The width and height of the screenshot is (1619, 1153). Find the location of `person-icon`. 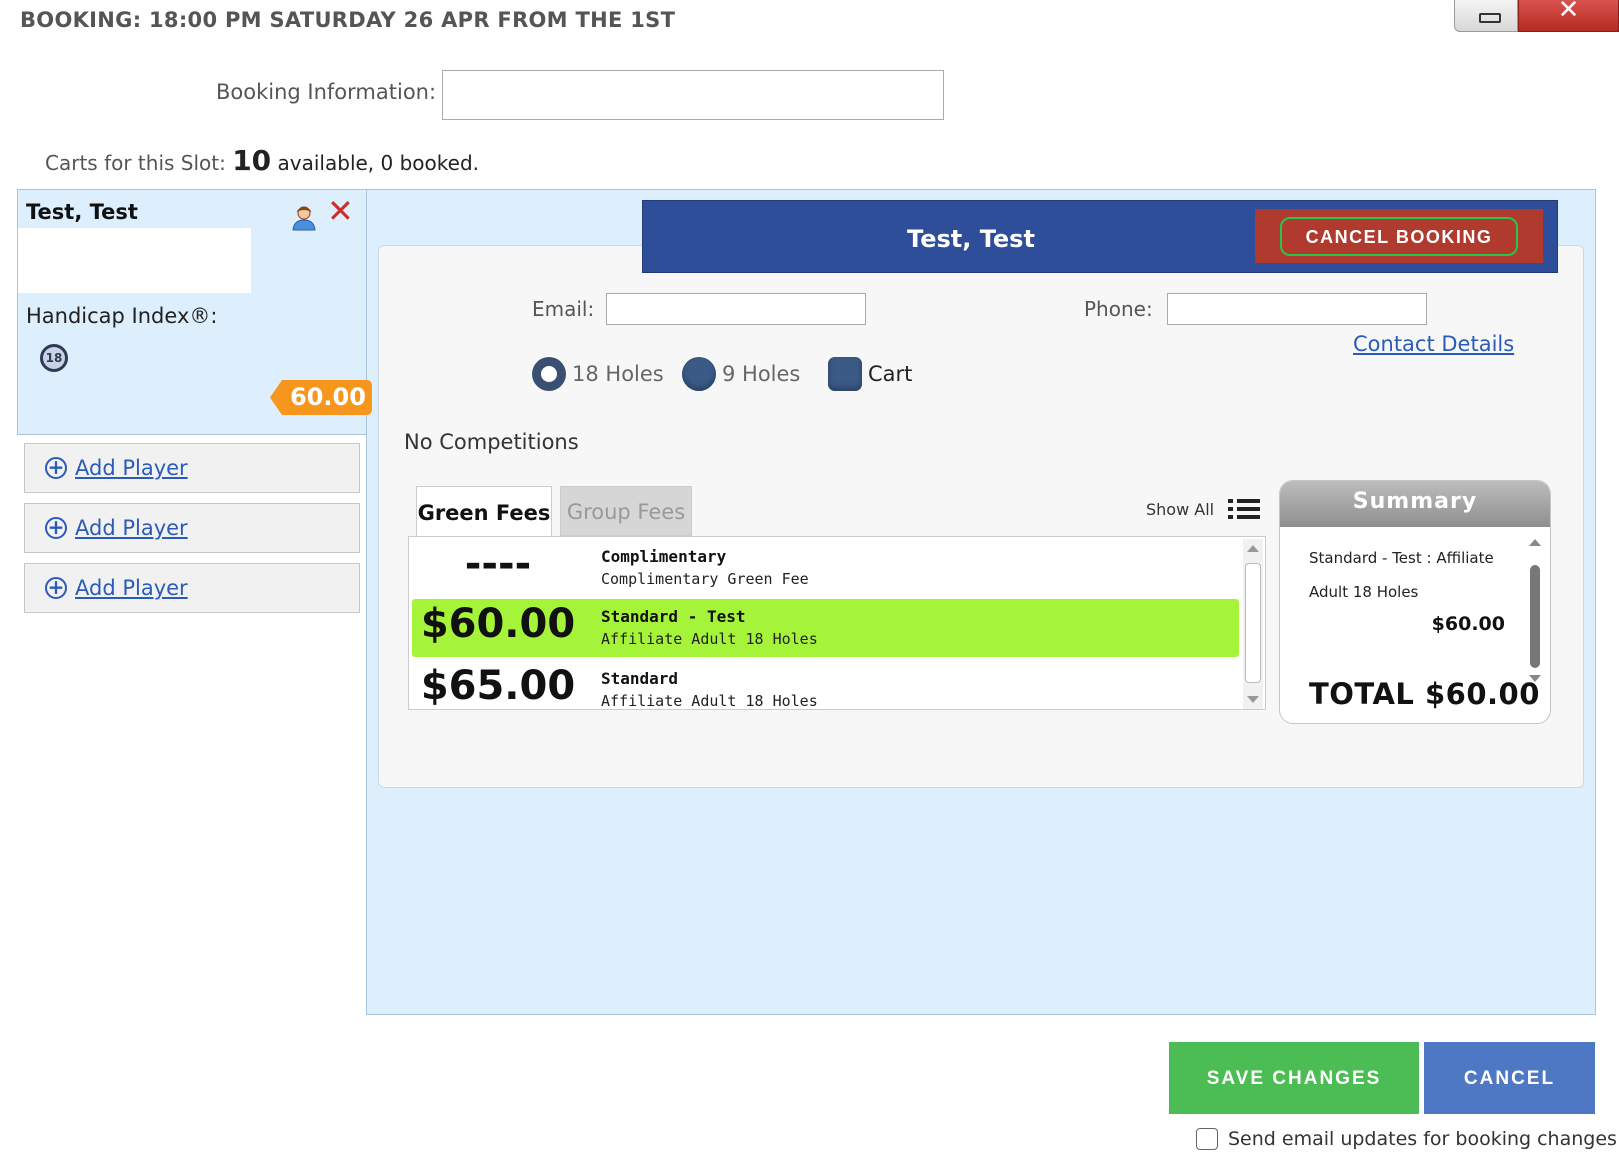

person-icon is located at coordinates (304, 218).